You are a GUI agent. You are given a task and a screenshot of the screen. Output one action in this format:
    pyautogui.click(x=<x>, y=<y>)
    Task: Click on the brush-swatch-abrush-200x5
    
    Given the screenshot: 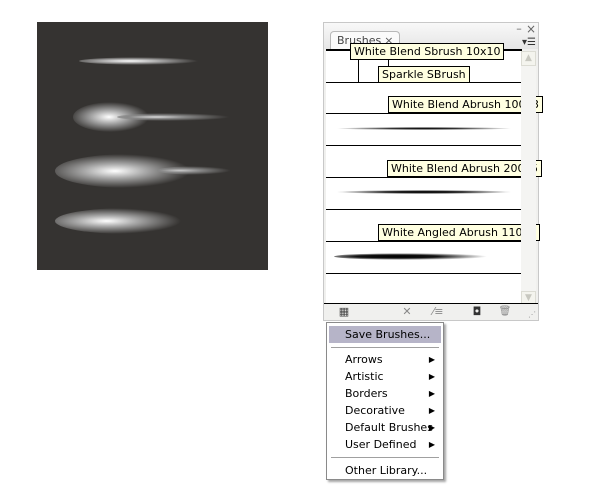 What is the action you would take?
    pyautogui.click(x=424, y=192)
    